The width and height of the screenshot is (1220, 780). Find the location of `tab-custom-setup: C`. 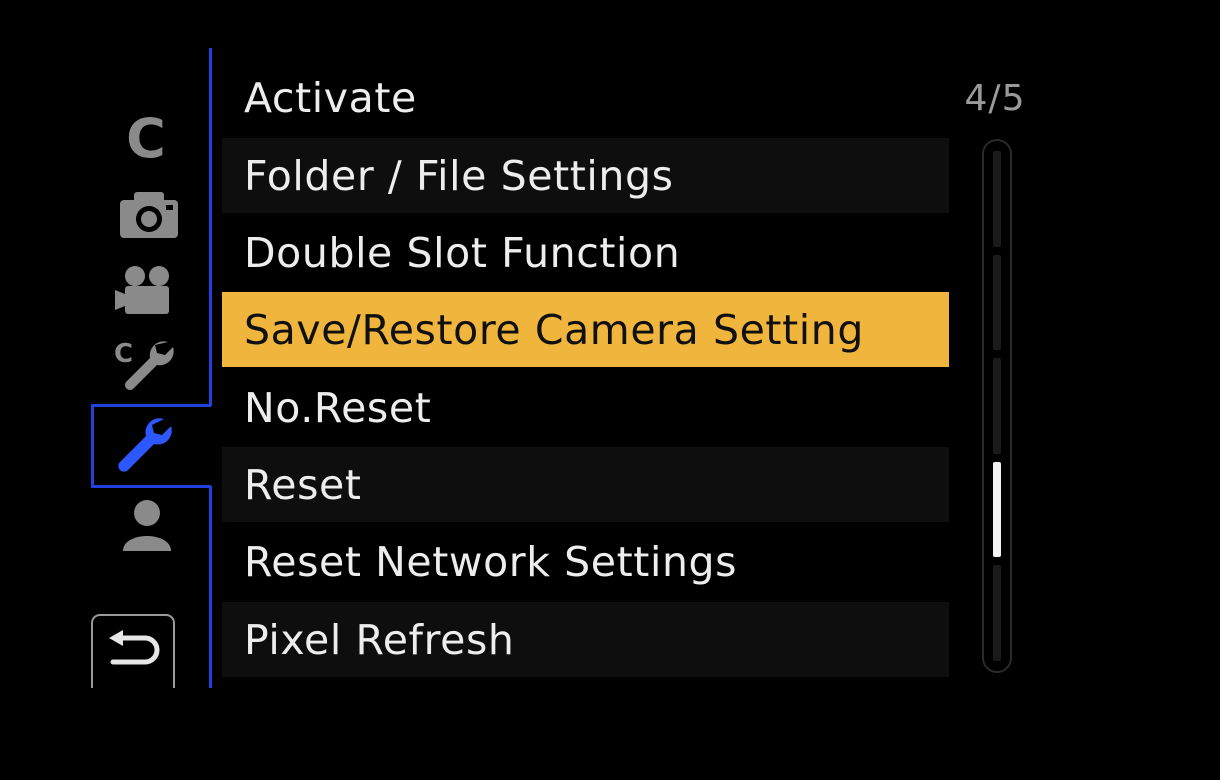

tab-custom-setup: C is located at coordinates (145, 367).